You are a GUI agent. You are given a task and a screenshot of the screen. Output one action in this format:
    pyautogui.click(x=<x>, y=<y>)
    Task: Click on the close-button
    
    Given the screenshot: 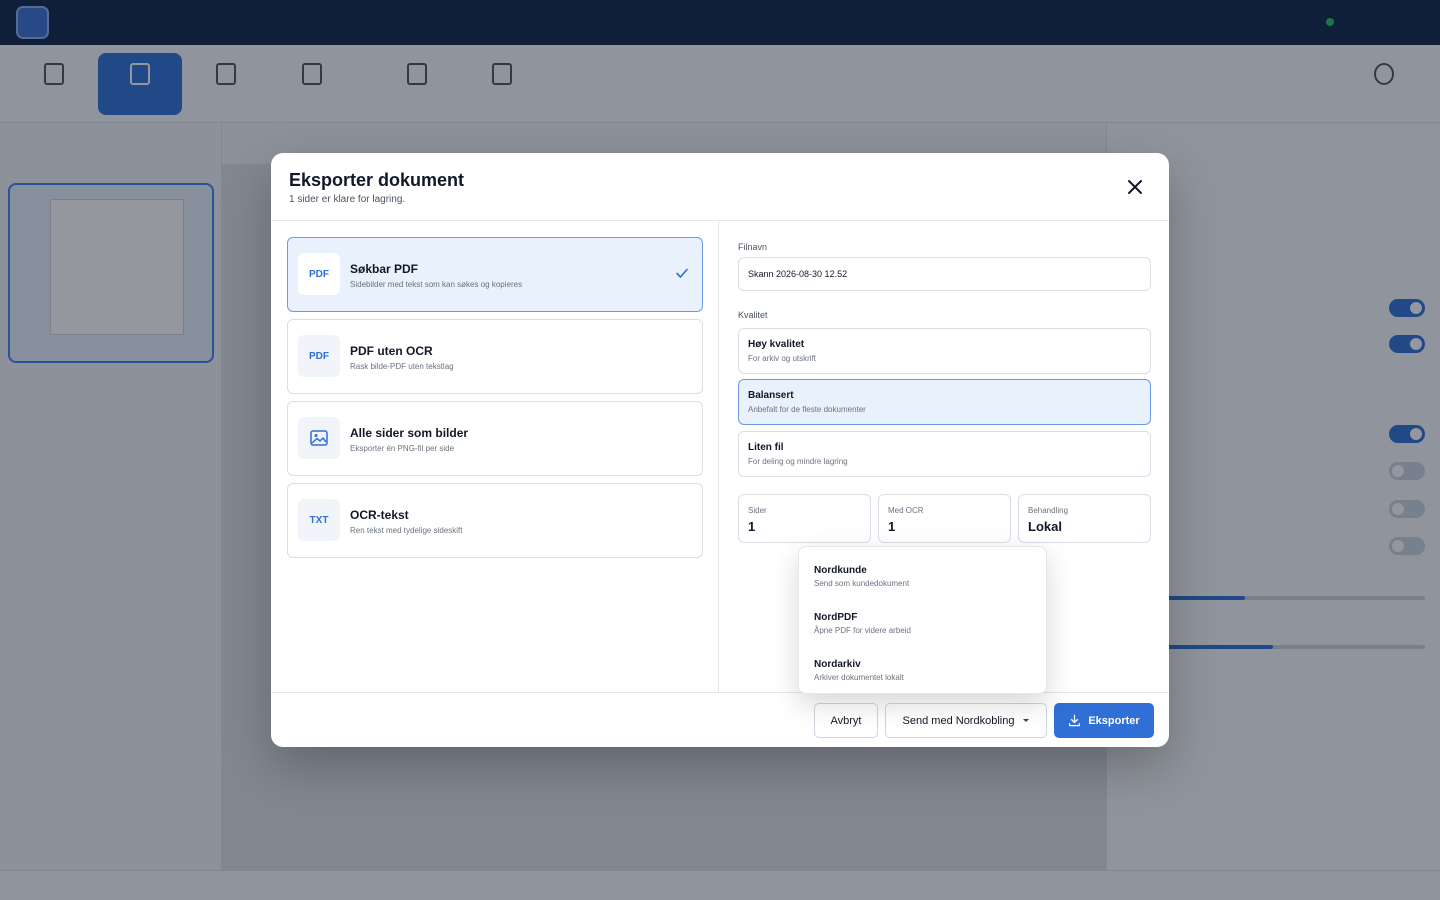 What is the action you would take?
    pyautogui.click(x=1135, y=187)
    